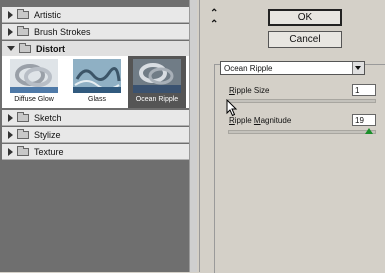  I want to click on thumb-label: Glass, so click(97, 99).